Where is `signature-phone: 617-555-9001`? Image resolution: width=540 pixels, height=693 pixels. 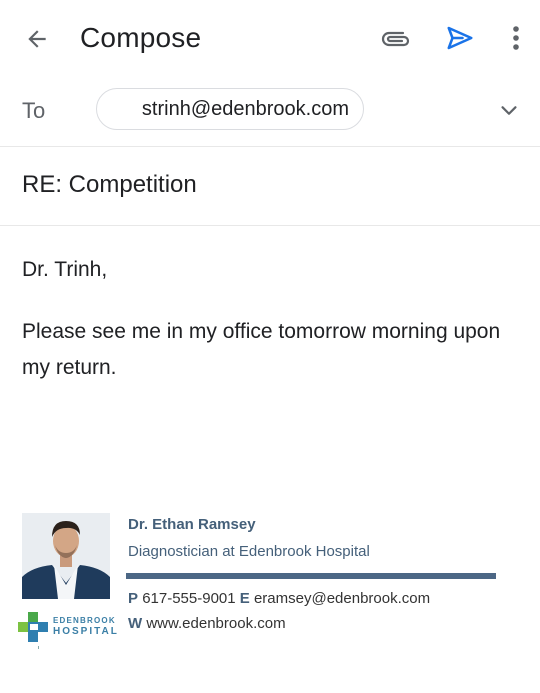
signature-phone: 617-555-9001 is located at coordinates (188, 598).